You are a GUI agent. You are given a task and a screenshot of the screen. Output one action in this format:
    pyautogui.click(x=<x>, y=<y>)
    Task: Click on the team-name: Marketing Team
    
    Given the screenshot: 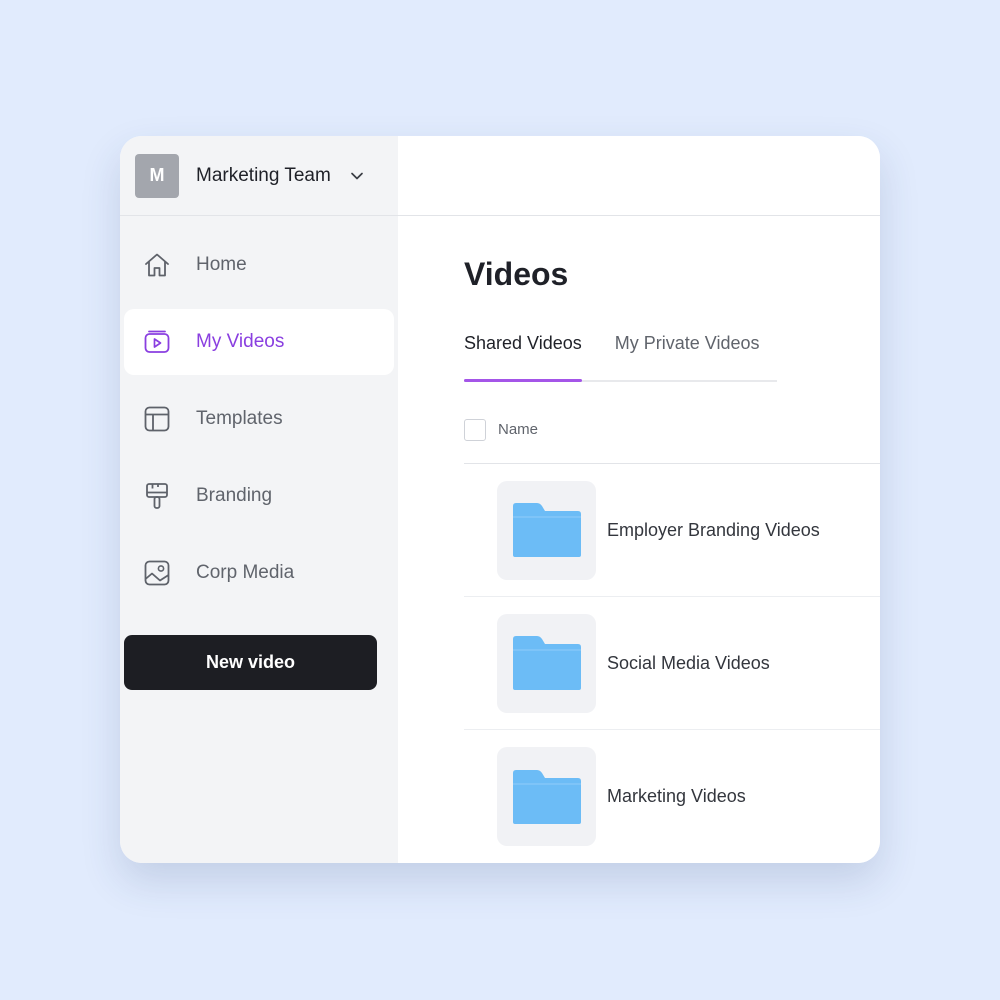 What is the action you would take?
    pyautogui.click(x=263, y=175)
    